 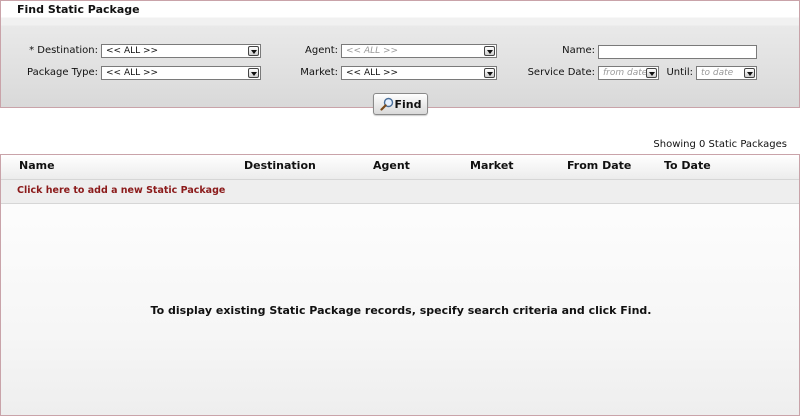 What do you see at coordinates (181, 51) in the screenshot?
I see `destination-select: << ALL >>` at bounding box center [181, 51].